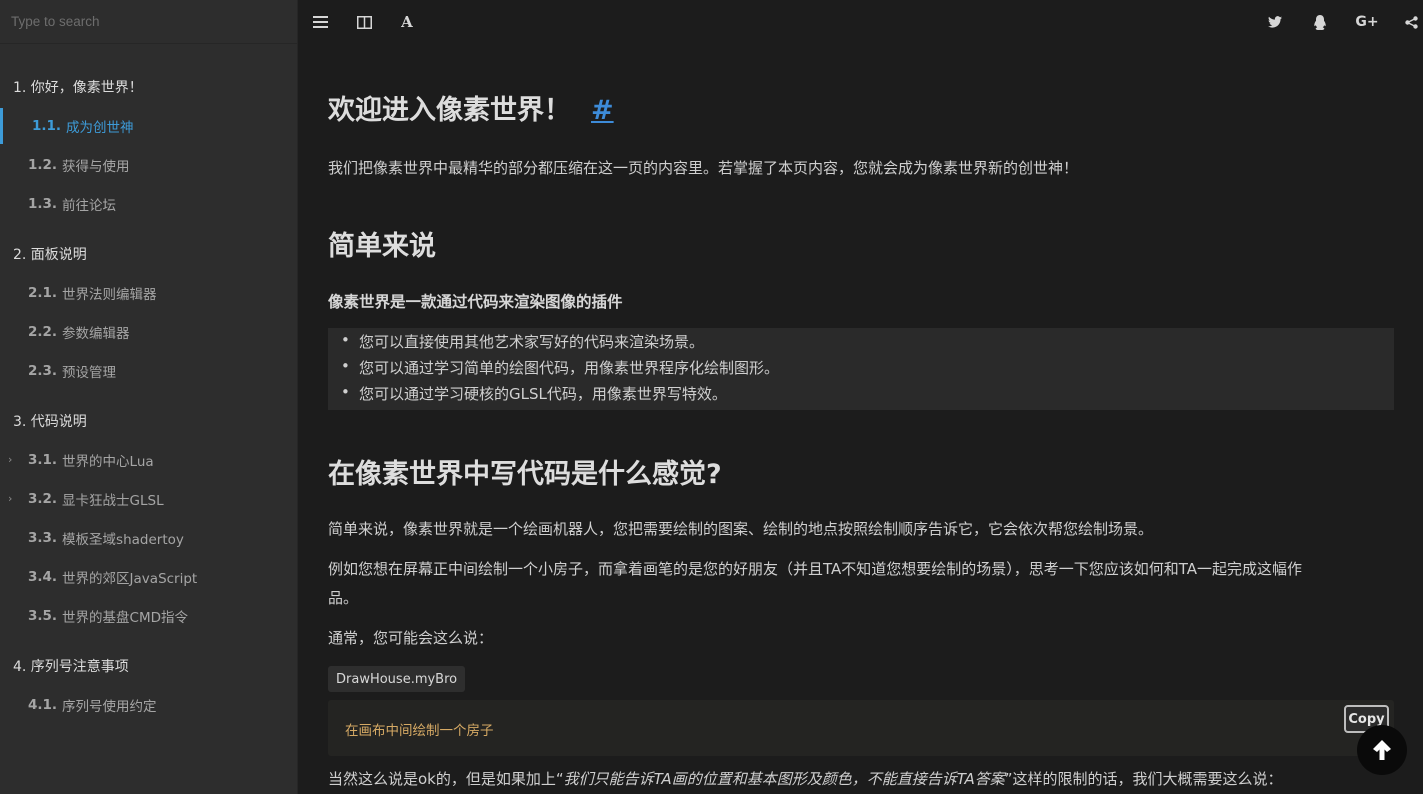 The width and height of the screenshot is (1423, 794). I want to click on search-bar, so click(148, 22).